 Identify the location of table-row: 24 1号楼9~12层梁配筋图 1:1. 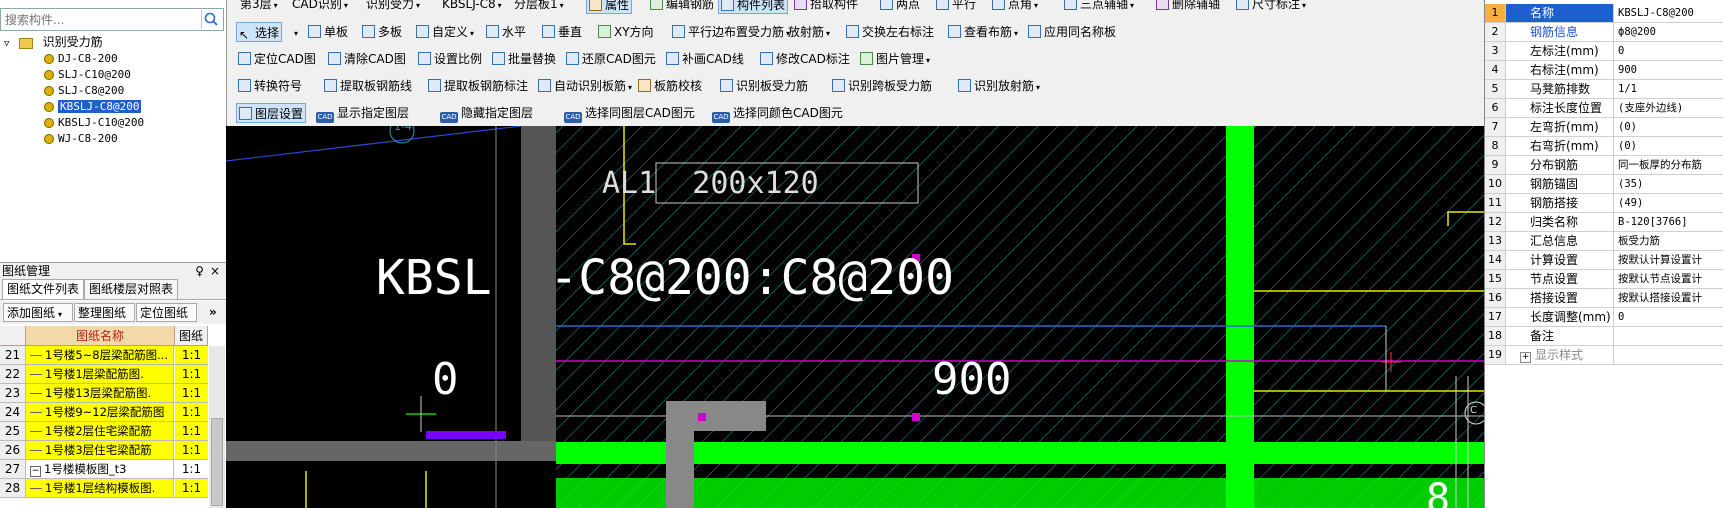
(104, 412).